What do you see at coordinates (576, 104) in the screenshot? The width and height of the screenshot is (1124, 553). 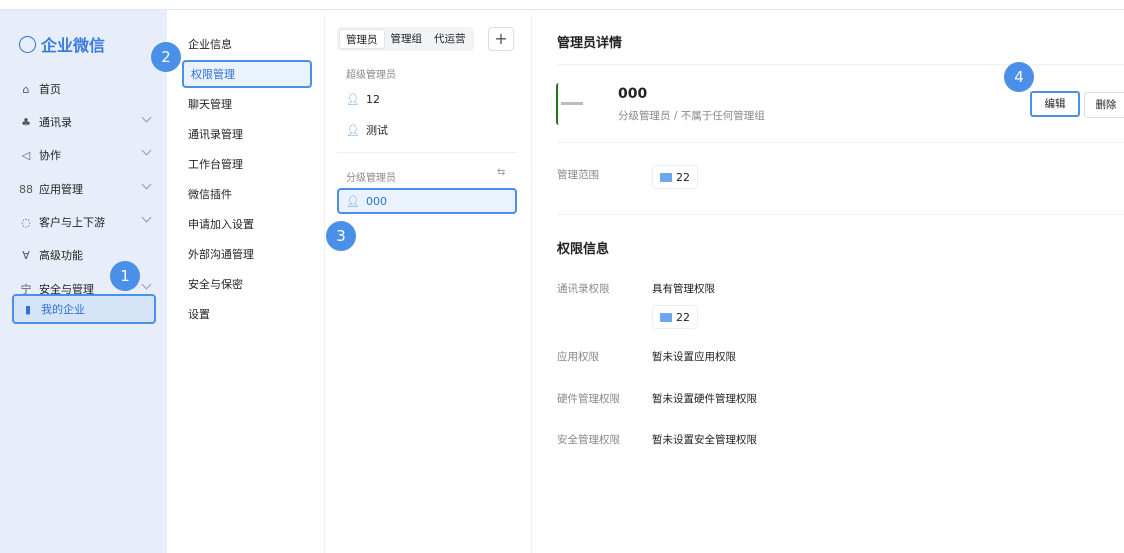 I see `avatar` at bounding box center [576, 104].